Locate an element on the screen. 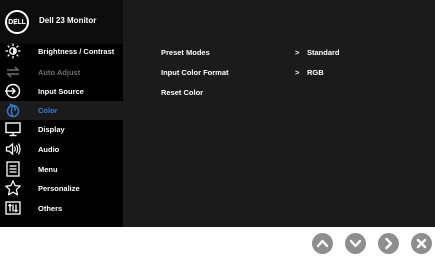 The image size is (435, 257). logo-text: DɆLL is located at coordinates (17, 22).